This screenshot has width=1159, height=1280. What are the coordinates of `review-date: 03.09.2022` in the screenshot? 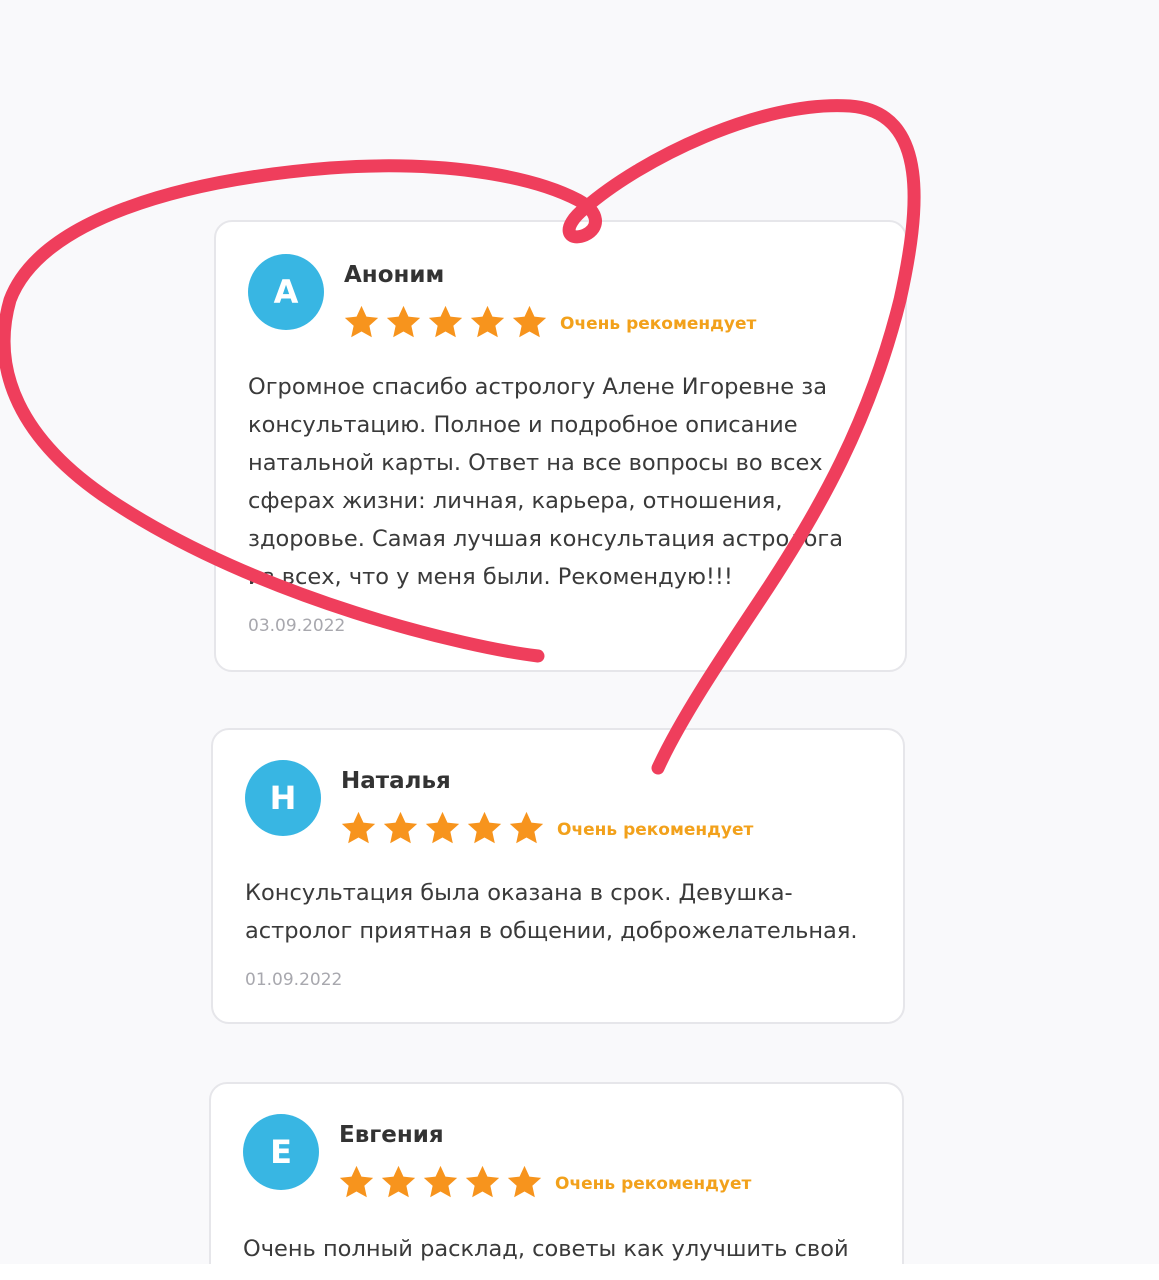 It's located at (297, 626).